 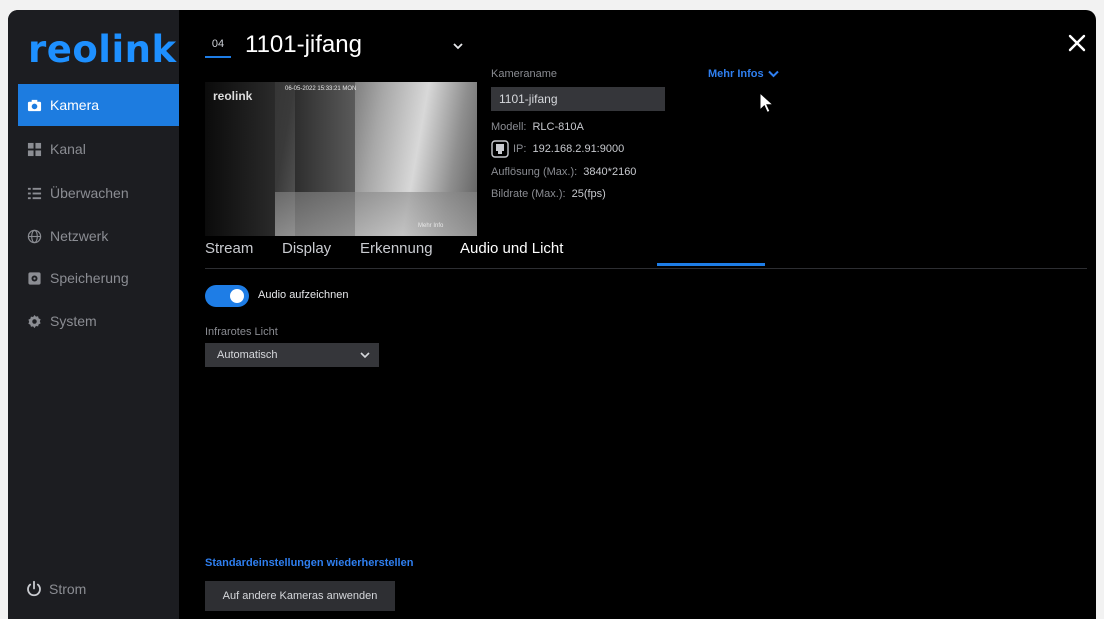 What do you see at coordinates (711, 264) in the screenshot?
I see `active-tab-indicator` at bounding box center [711, 264].